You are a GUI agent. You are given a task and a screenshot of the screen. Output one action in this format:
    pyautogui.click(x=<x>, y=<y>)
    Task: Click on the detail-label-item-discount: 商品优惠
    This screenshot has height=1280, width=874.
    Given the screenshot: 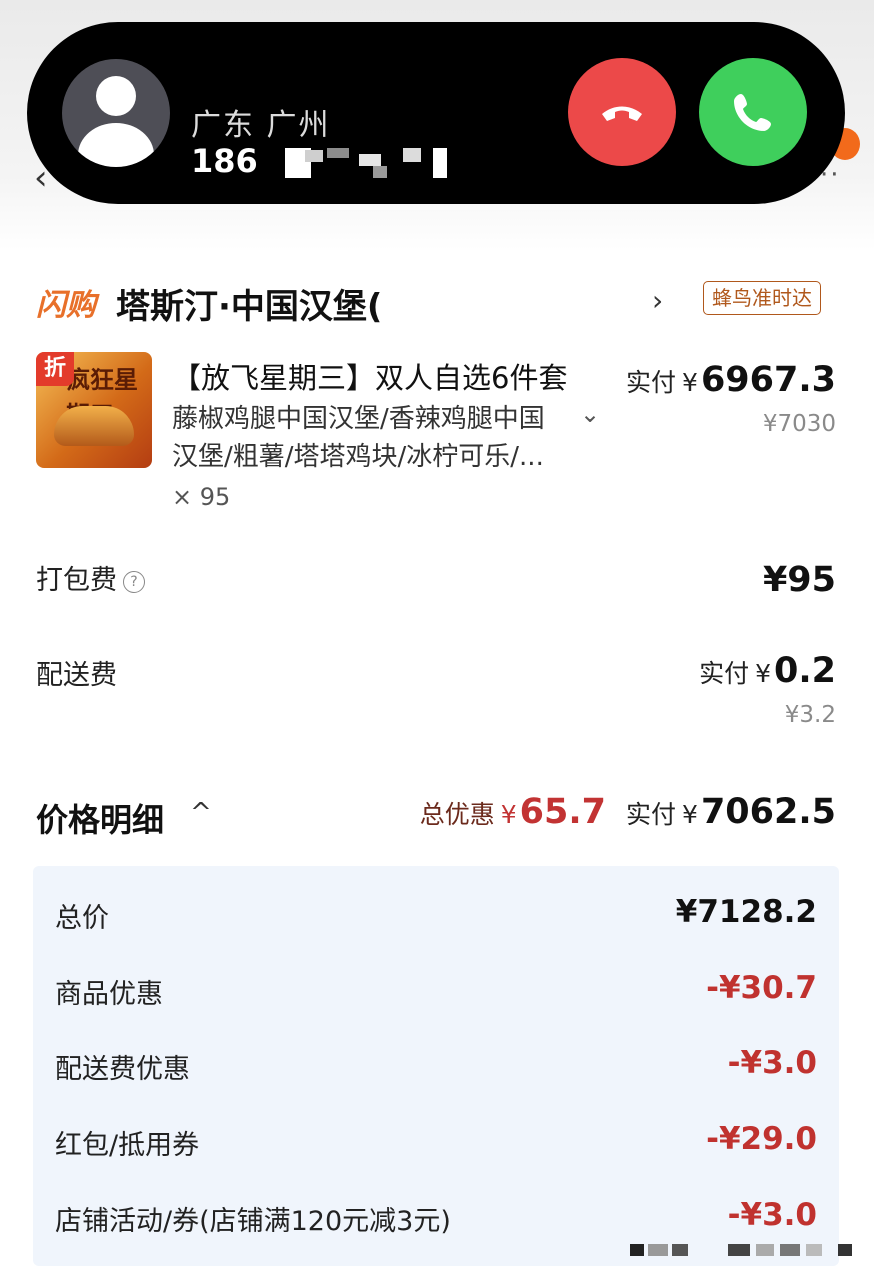 What is the action you would take?
    pyautogui.click(x=109, y=994)
    